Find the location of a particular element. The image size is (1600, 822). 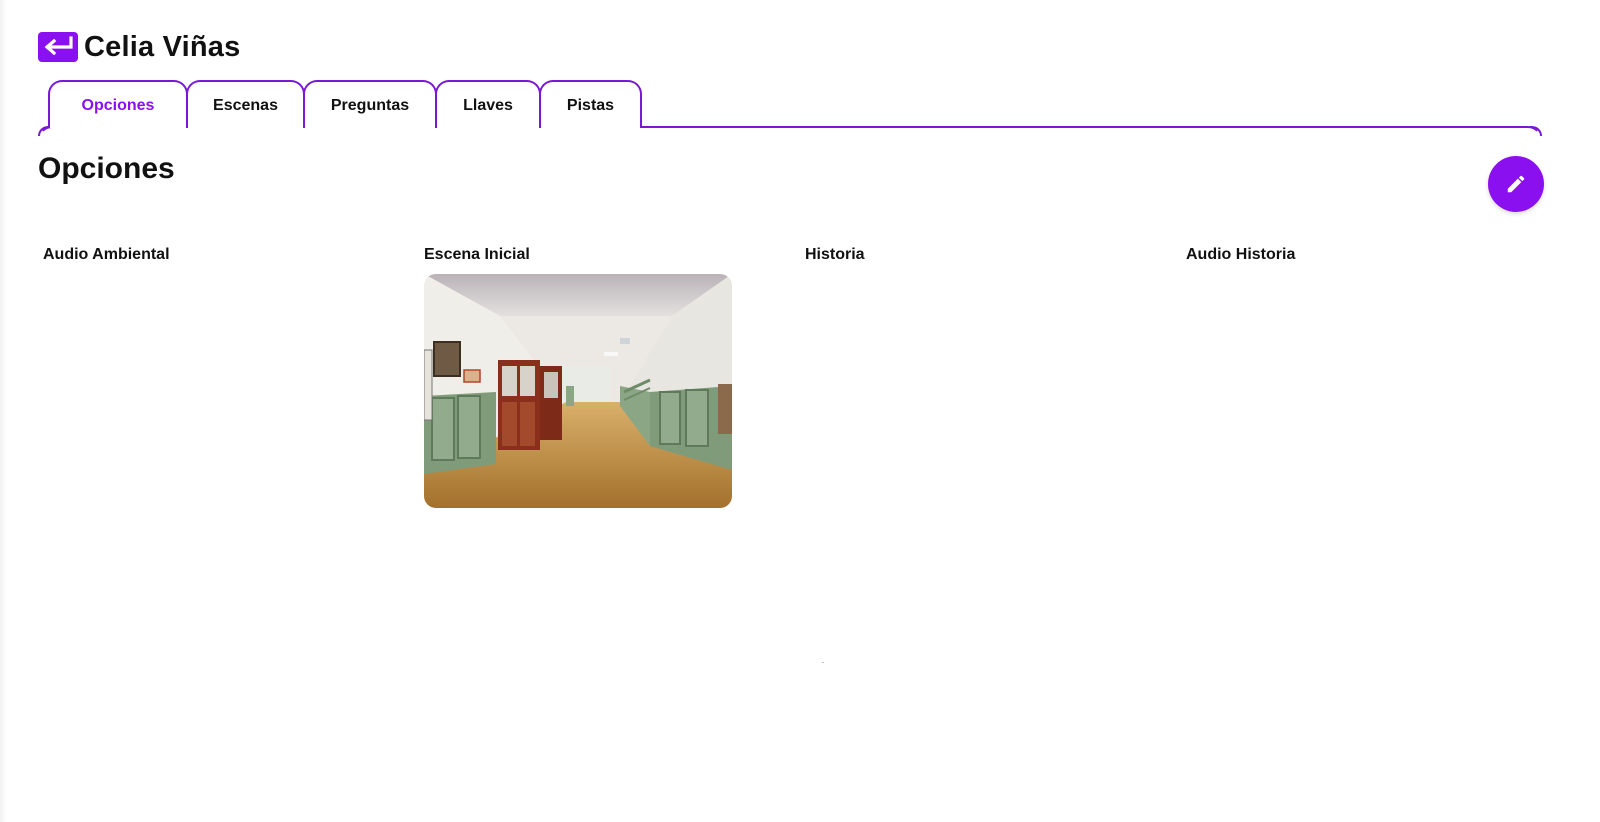

tab-label: Preguntas is located at coordinates (370, 105).